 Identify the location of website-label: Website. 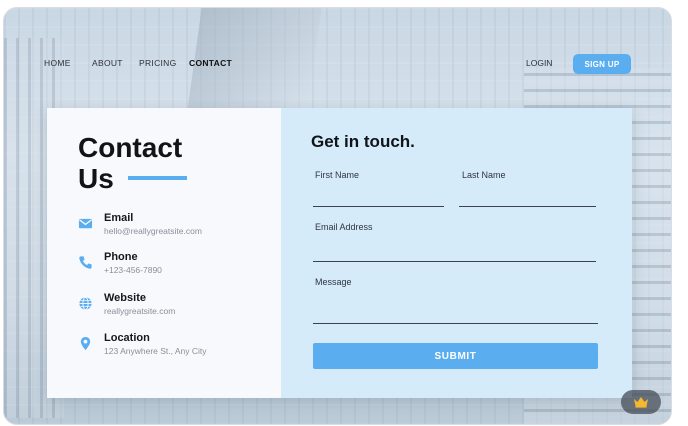
(125, 298).